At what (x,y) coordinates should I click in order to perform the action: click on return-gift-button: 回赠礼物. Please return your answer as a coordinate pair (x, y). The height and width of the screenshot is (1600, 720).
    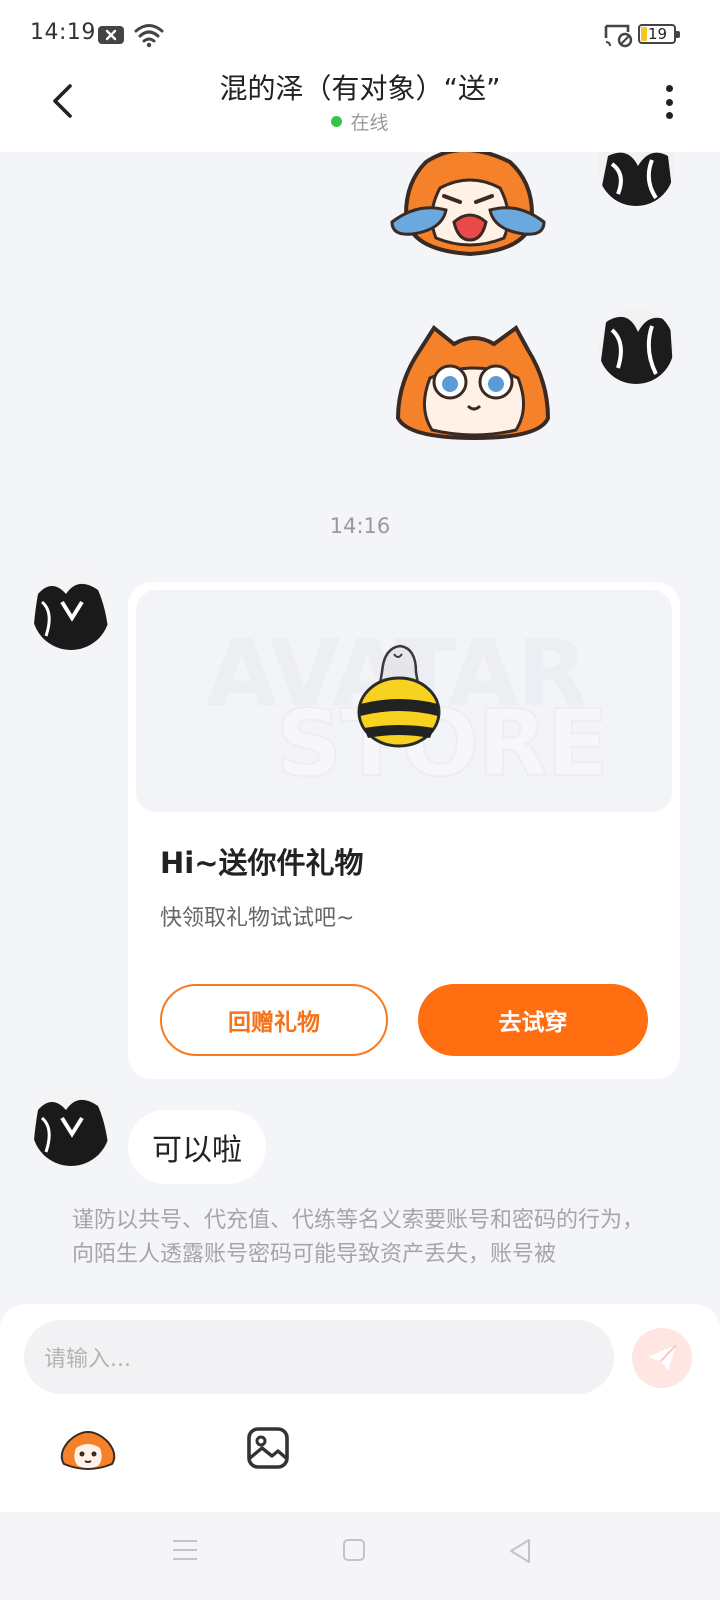
    Looking at the image, I should click on (274, 1020).